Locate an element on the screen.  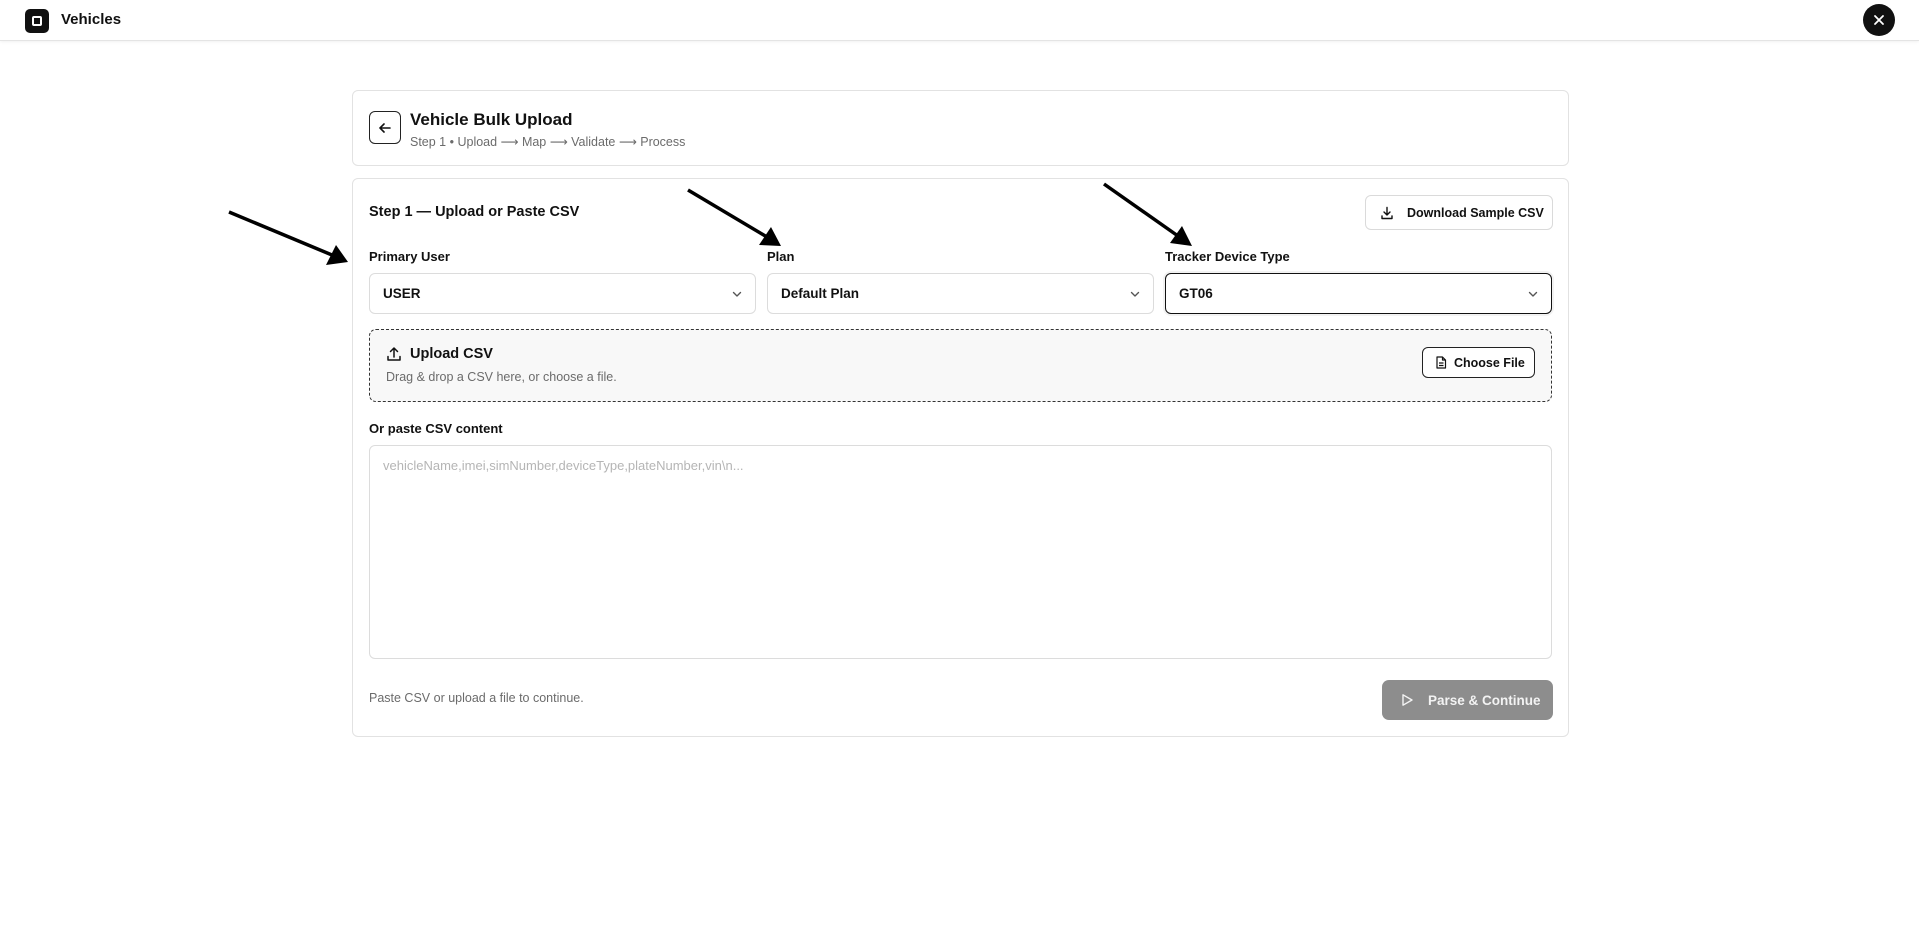
plan-select: Default Plan is located at coordinates (960, 293).